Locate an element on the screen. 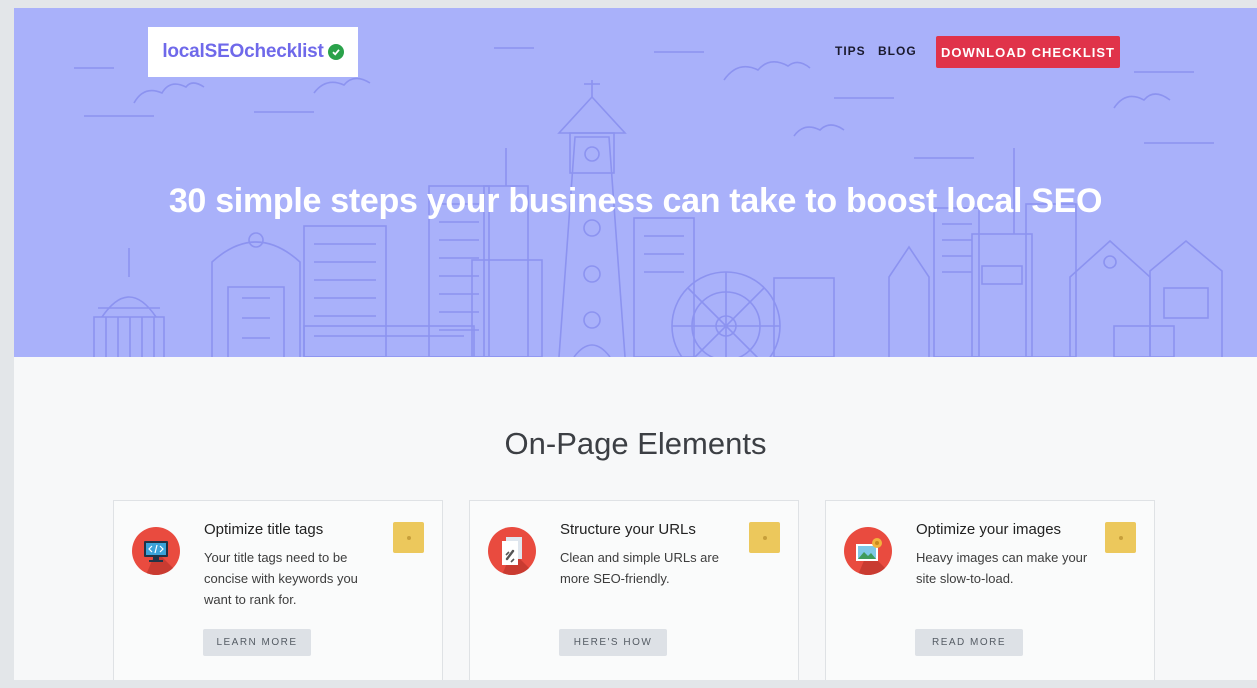 The width and height of the screenshot is (1257, 688). card-title: Optimize your images is located at coordinates (989, 529).